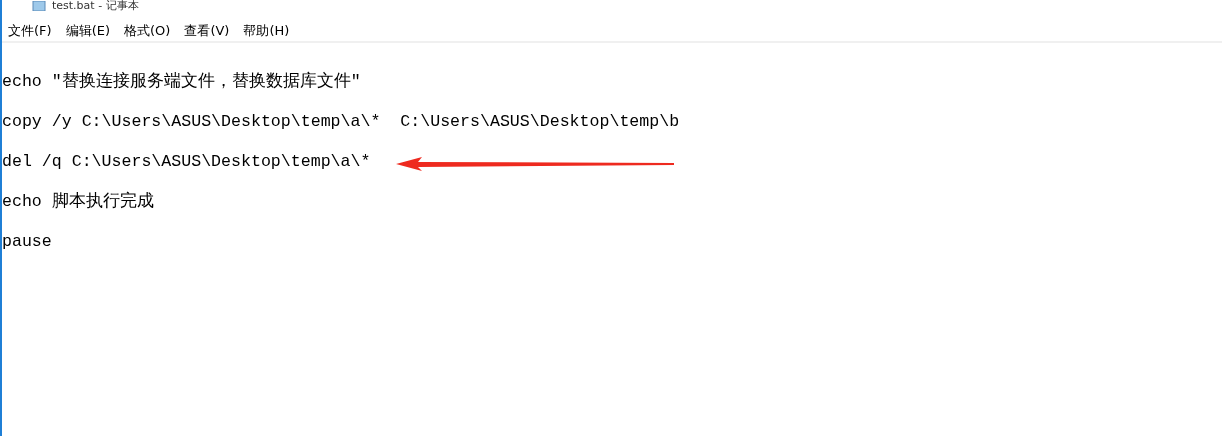 Image resolution: width=1222 pixels, height=436 pixels. Describe the element at coordinates (266, 30) in the screenshot. I see `menu-item: 帮助(H)` at that location.